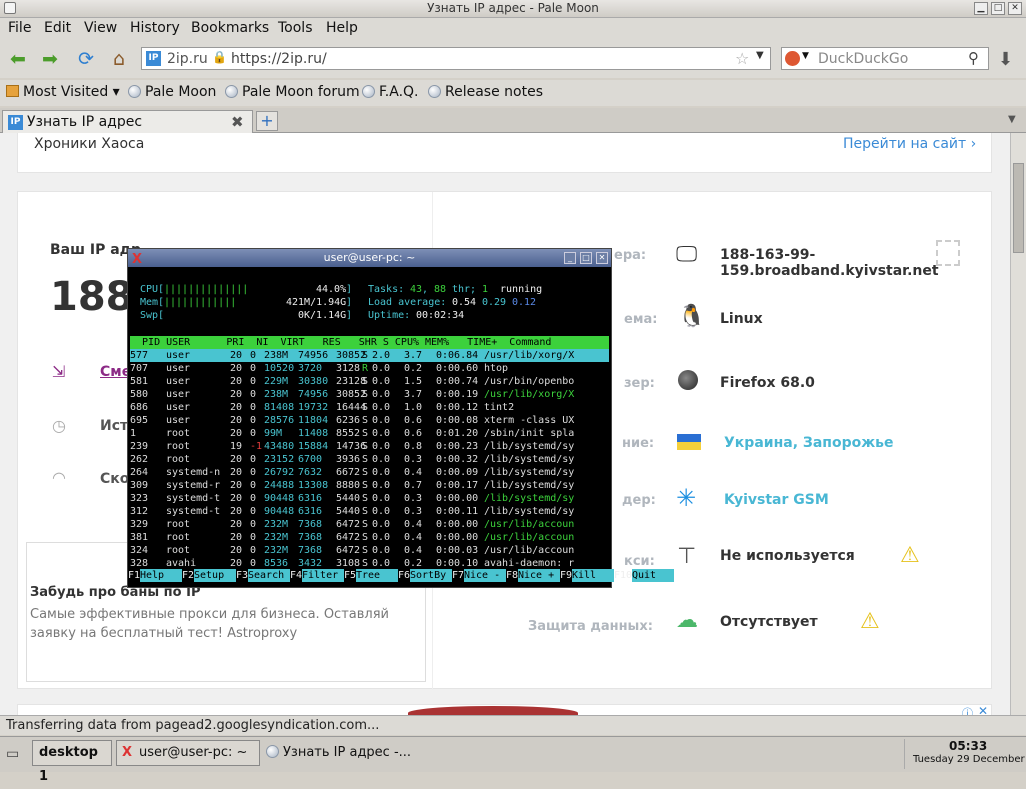 The image size is (1026, 789). Describe the element at coordinates (267, 121) in the screenshot. I see `new-tab-button: +` at that location.